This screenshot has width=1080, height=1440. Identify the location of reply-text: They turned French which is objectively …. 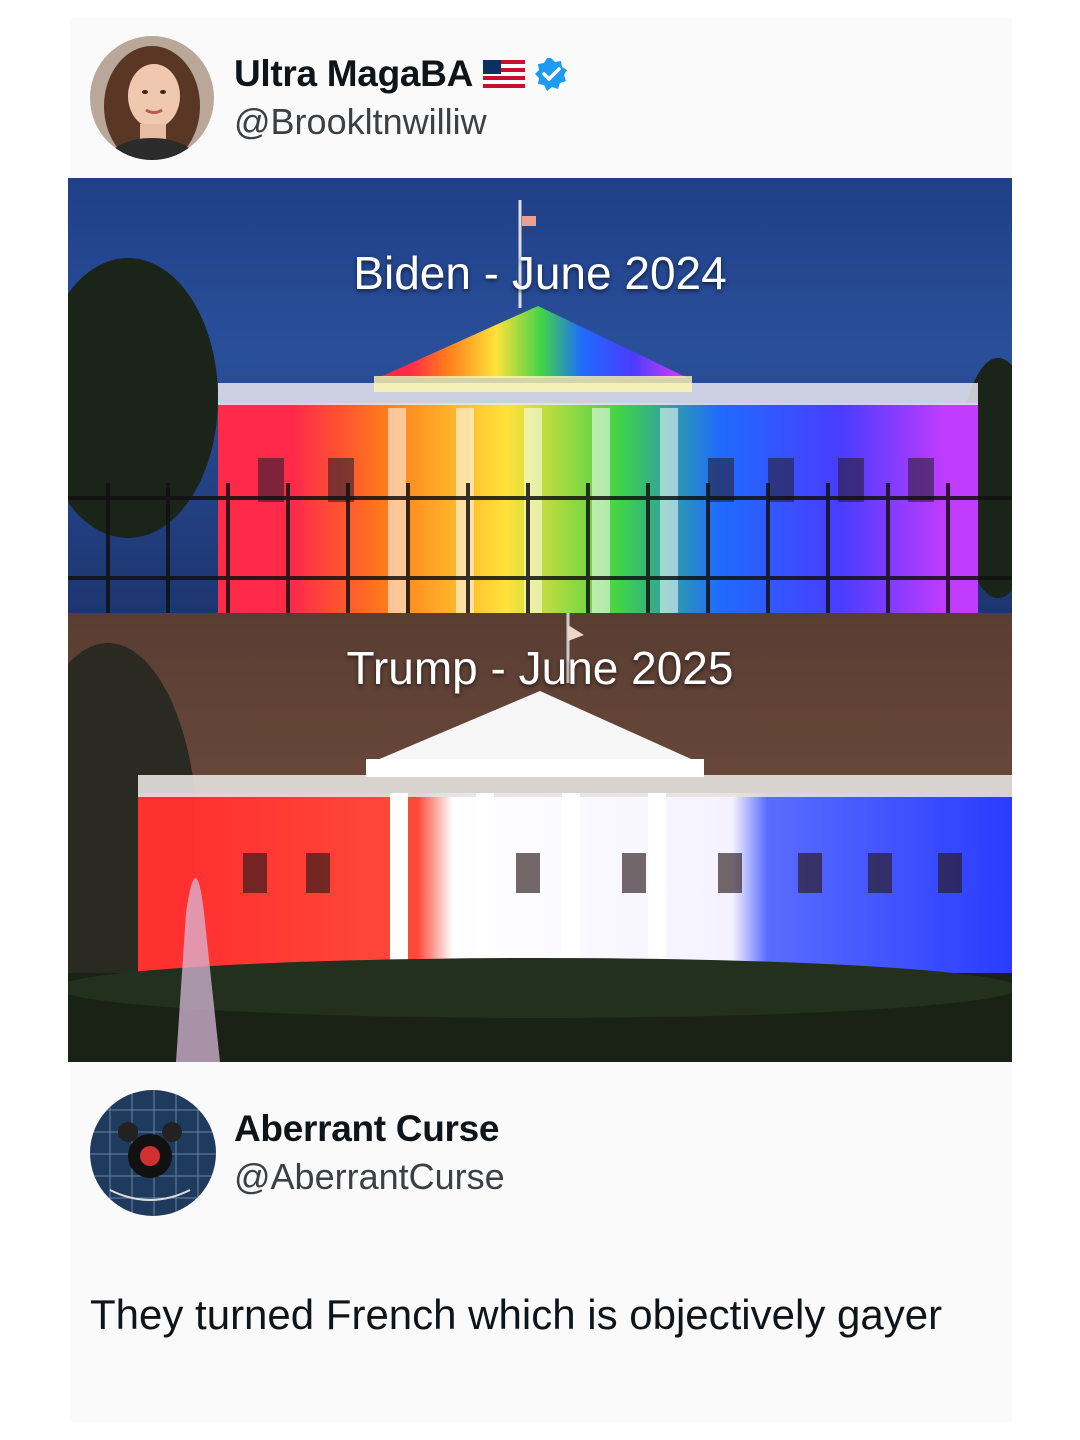
(516, 1314).